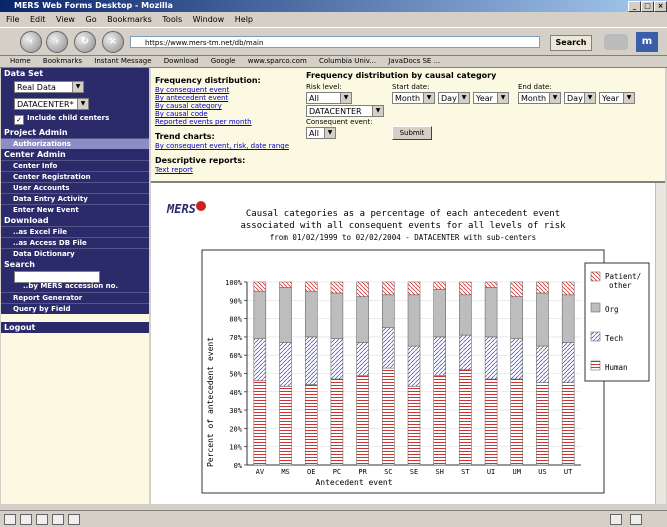 Image resolution: width=667 pixels, height=527 pixels. Describe the element at coordinates (122, 61) in the screenshot. I see `bookmark-instant-message: Instant Message` at that location.